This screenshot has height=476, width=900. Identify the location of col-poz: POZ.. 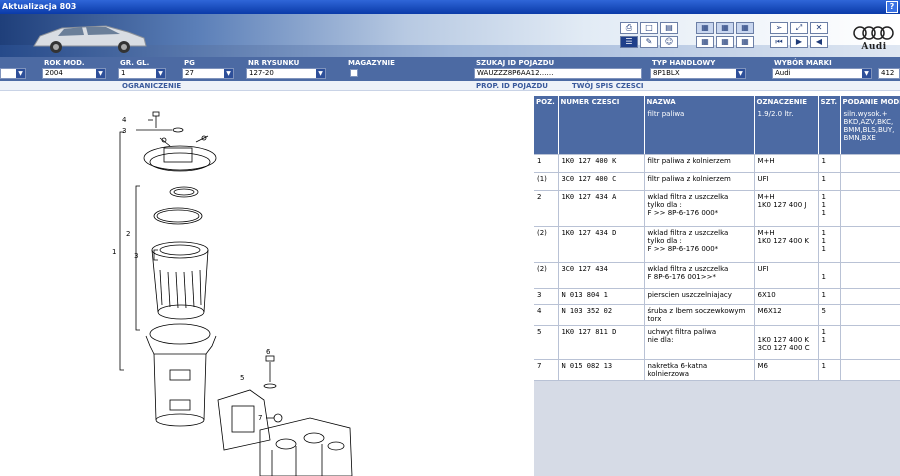
(546, 102).